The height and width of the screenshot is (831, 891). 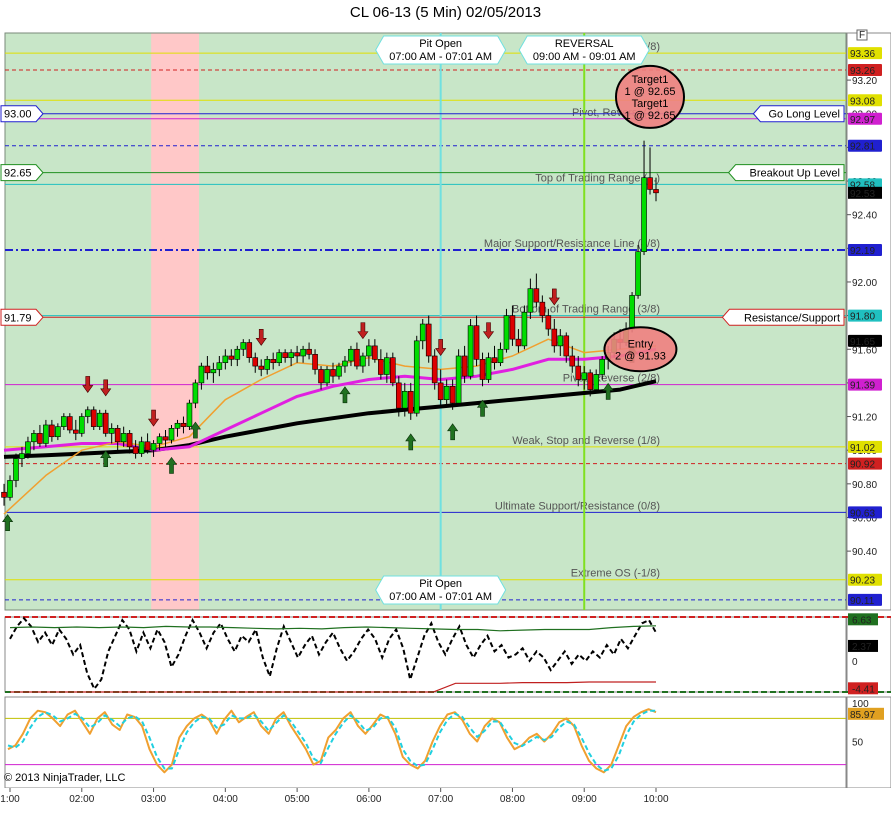 What do you see at coordinates (862, 581) in the screenshot?
I see `level-price-value: 90.23` at bounding box center [862, 581].